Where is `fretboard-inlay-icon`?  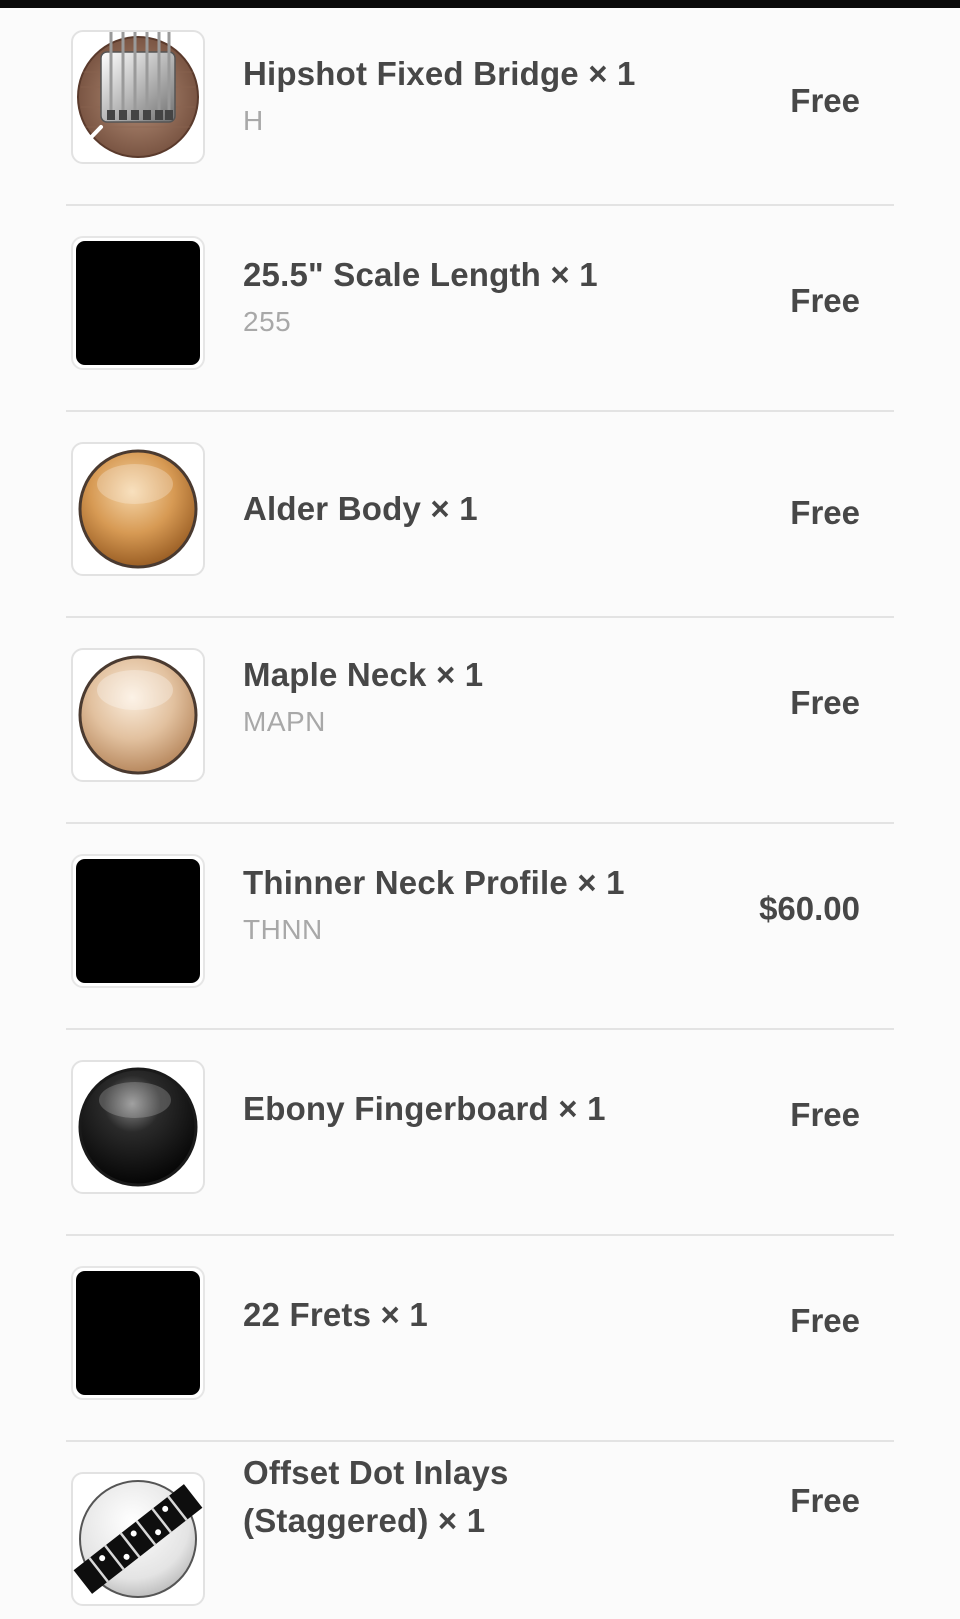
fretboard-inlay-icon is located at coordinates (138, 1539).